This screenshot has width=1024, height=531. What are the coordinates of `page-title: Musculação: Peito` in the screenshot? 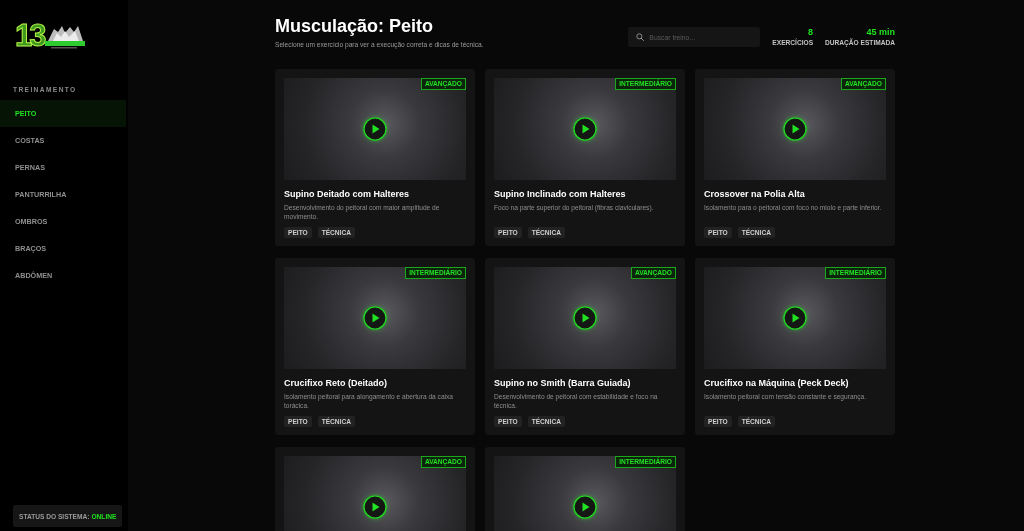 It's located at (355, 26).